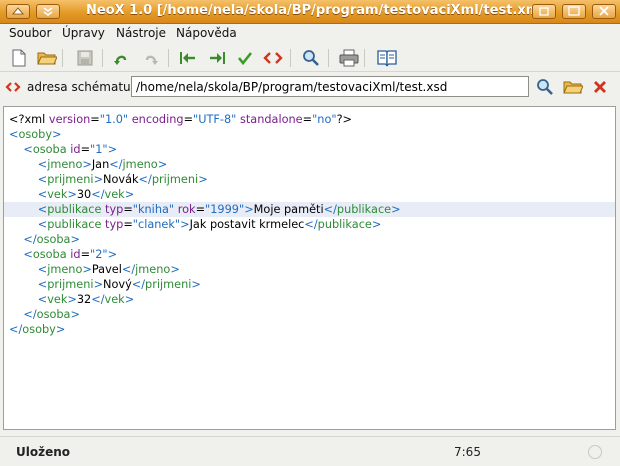 The image size is (620, 466). Describe the element at coordinates (84, 194) in the screenshot. I see `token-text: 30` at that location.